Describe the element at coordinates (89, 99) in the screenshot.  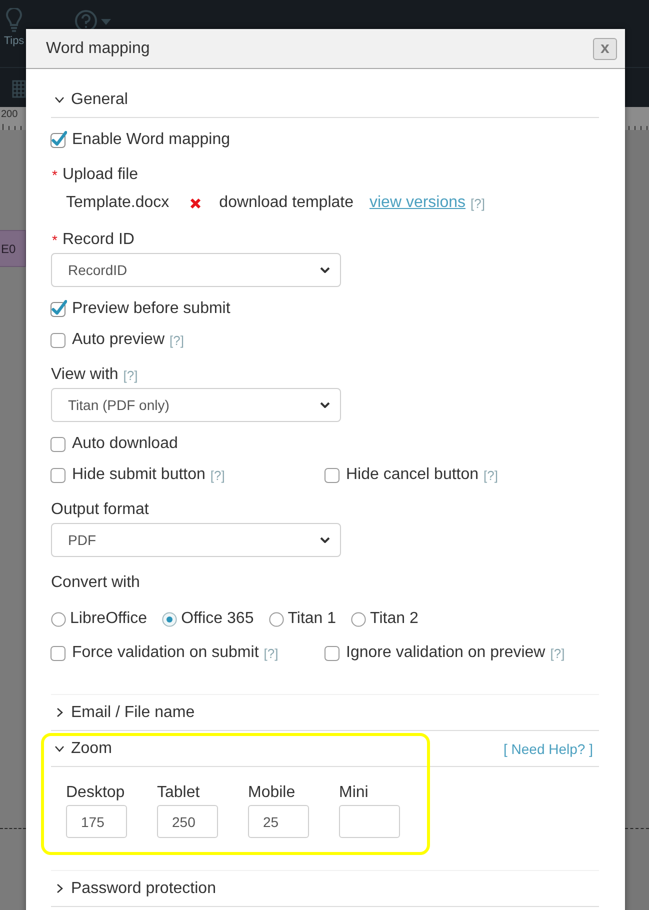
I see `section-toggle: General` at that location.